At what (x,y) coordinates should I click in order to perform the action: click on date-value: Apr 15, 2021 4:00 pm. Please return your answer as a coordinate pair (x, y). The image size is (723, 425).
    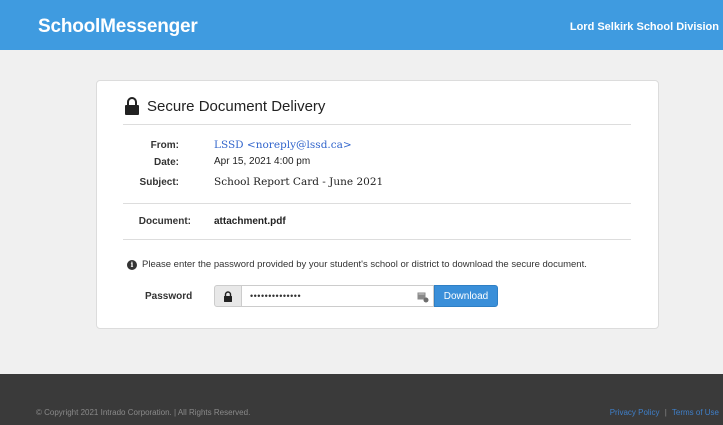
    Looking at the image, I should click on (262, 161).